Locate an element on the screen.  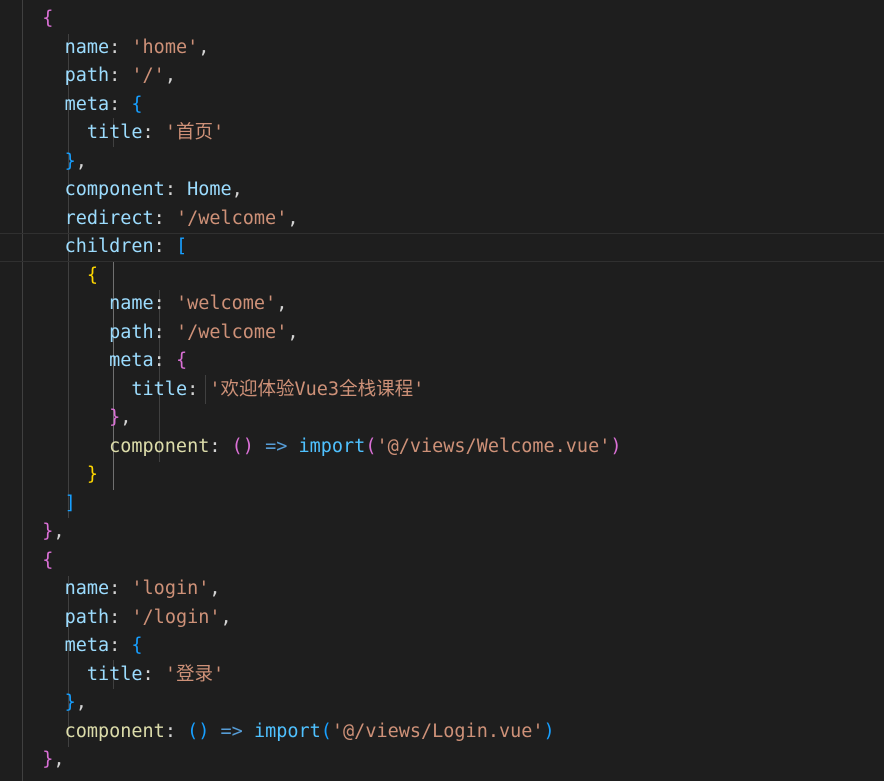
code-line: title: '欢迎体验Vue3全栈课程' is located at coordinates (442, 390).